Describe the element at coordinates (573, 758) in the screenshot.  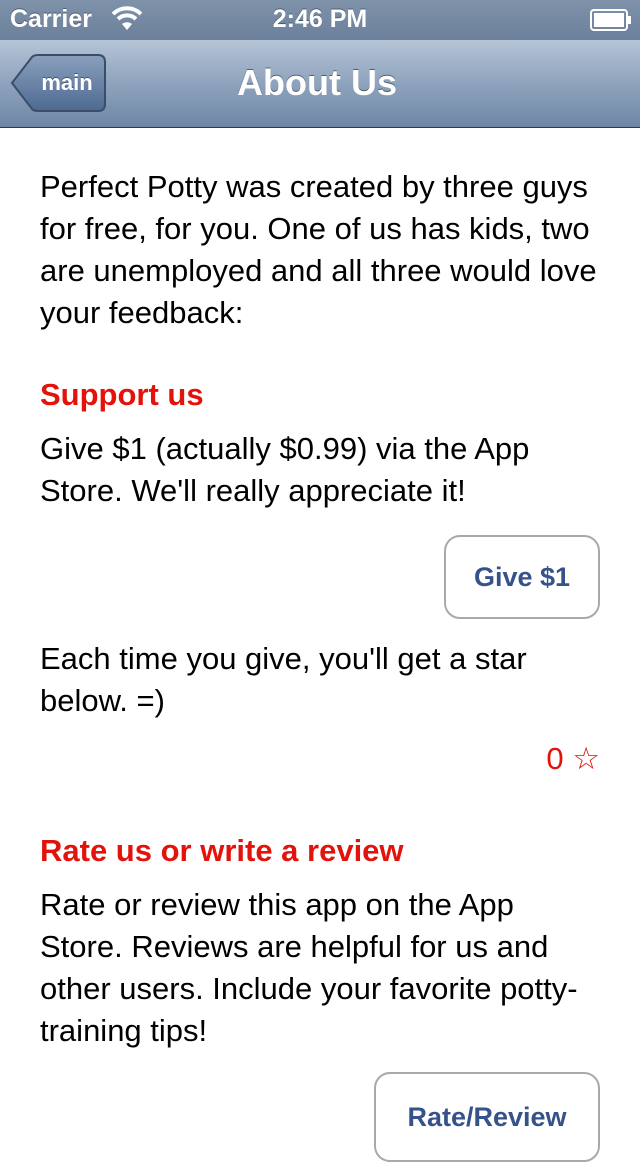
I see `star-count: 0 ☆` at that location.